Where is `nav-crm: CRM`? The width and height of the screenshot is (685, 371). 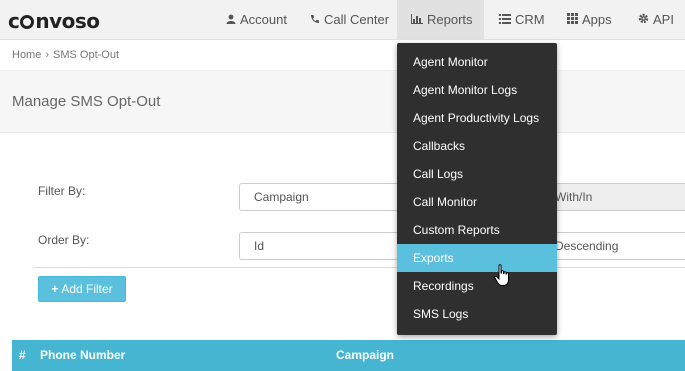 nav-crm: CRM is located at coordinates (522, 20).